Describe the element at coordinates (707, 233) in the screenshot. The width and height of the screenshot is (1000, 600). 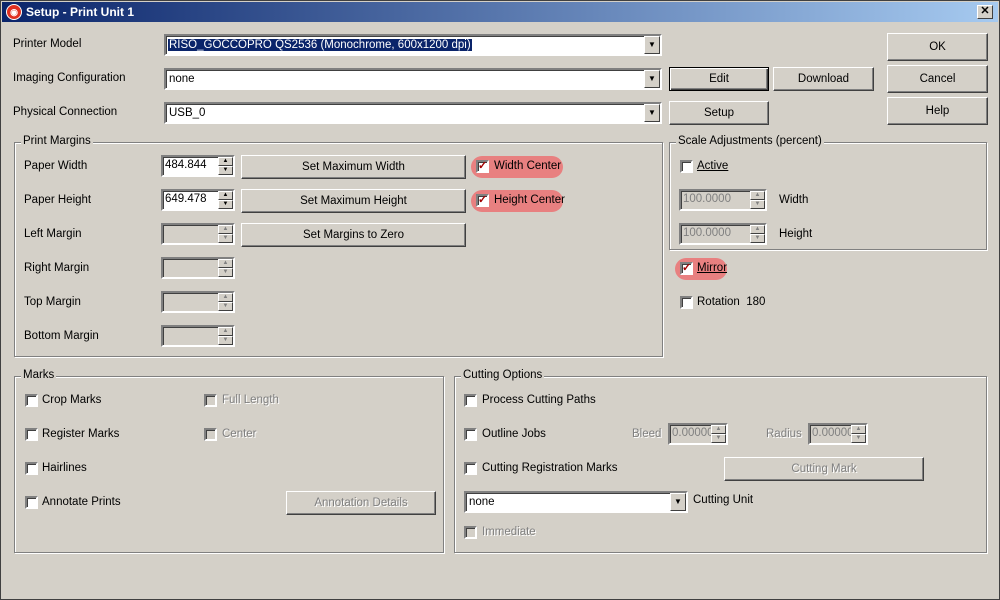
I see `scale-height-value: 100.0000` at that location.